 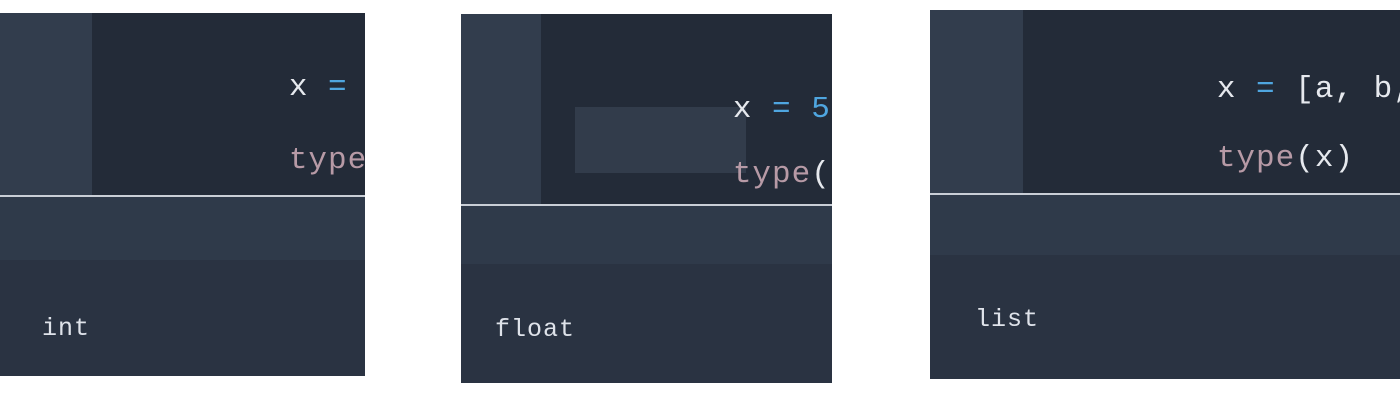 What do you see at coordinates (1007, 319) in the screenshot?
I see `output-result: list` at bounding box center [1007, 319].